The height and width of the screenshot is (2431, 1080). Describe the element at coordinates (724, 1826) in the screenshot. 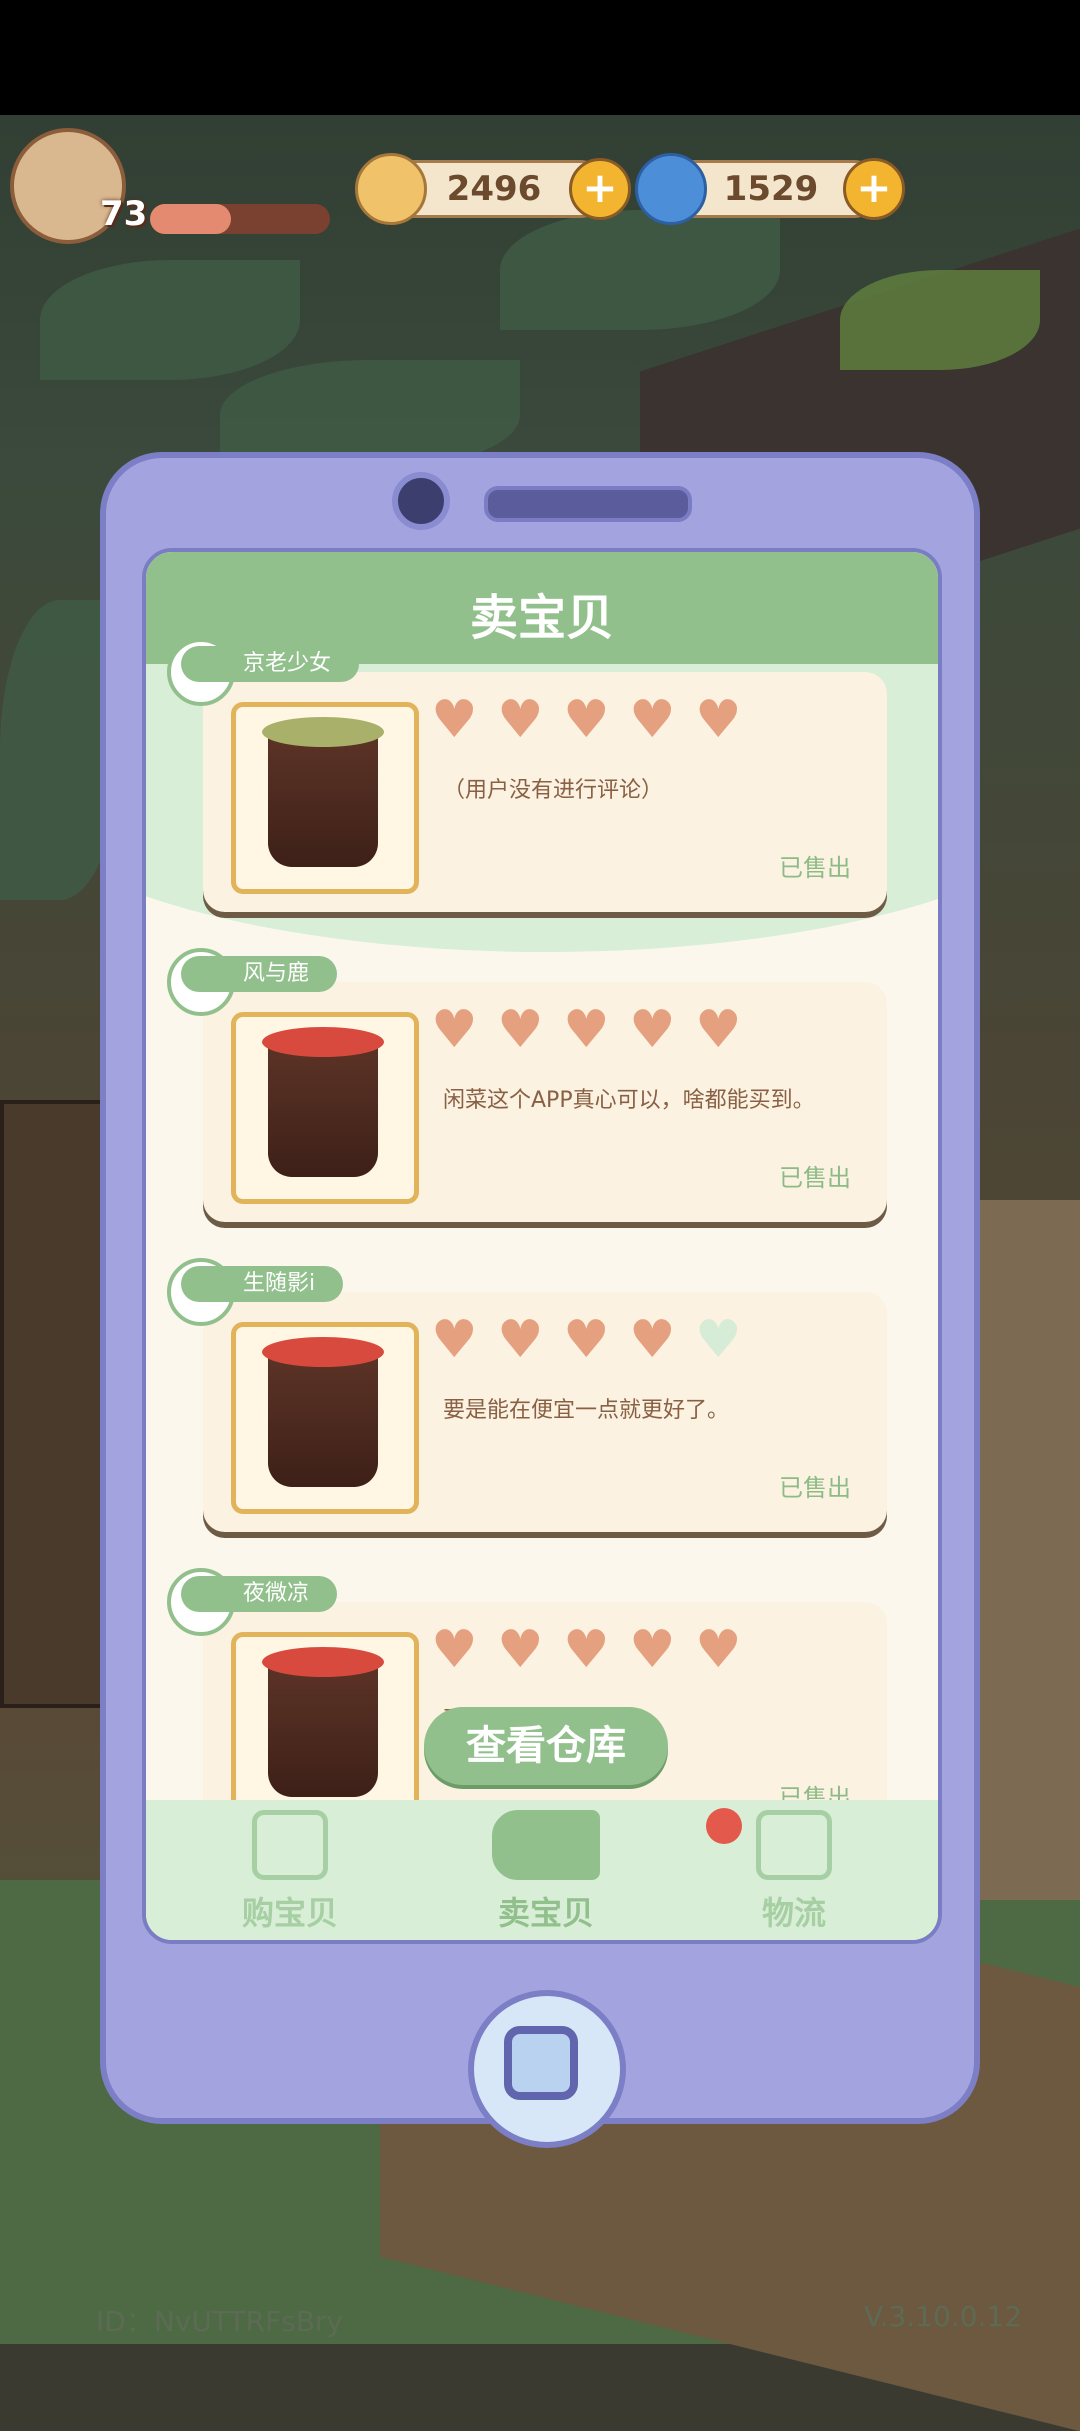

I see `notification-dot` at that location.